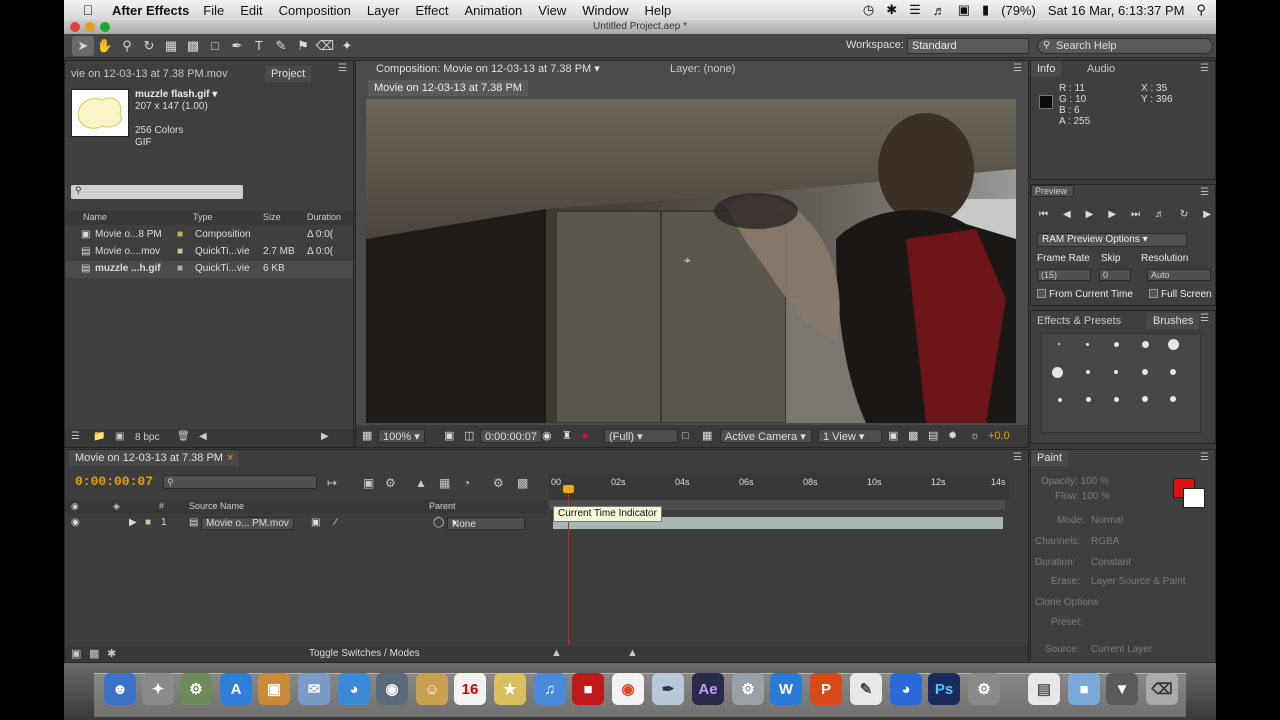 This screenshot has height=720, width=1280. Describe the element at coordinates (1053, 191) in the screenshot. I see `tab-preview: Preview` at that location.